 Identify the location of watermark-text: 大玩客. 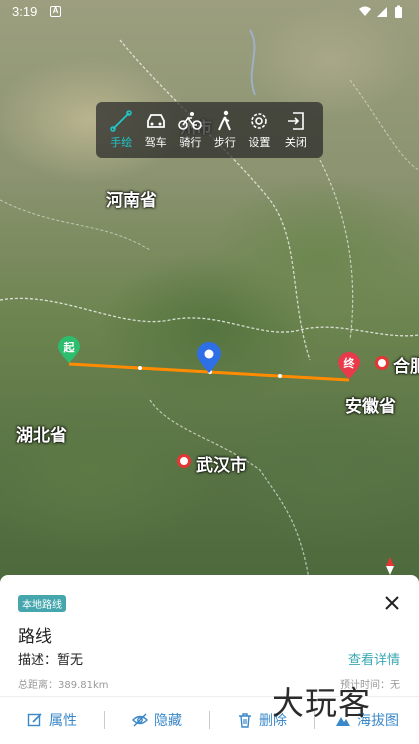
(322, 703).